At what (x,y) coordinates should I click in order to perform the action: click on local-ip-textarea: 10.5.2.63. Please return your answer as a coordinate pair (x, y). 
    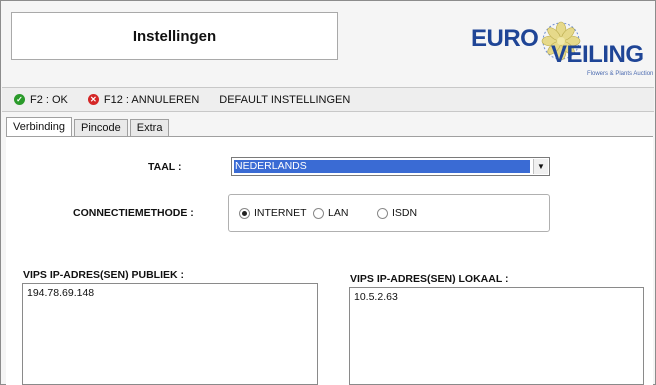
    Looking at the image, I should click on (496, 336).